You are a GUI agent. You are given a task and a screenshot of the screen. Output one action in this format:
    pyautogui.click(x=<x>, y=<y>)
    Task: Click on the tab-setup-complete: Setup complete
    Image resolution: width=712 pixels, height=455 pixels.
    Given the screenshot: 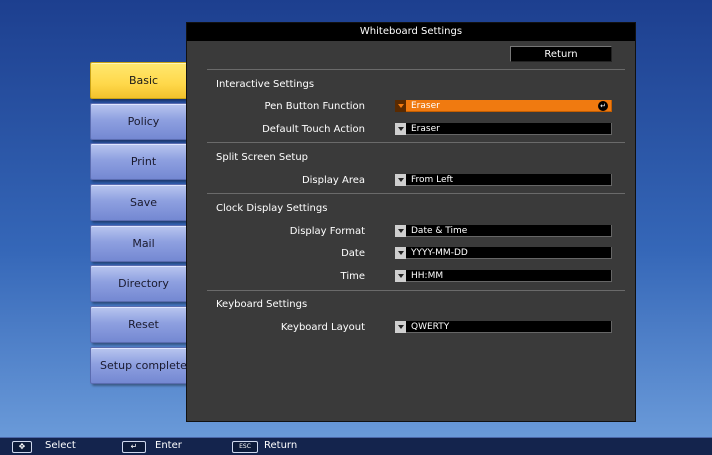 What is the action you would take?
    pyautogui.click(x=143, y=365)
    